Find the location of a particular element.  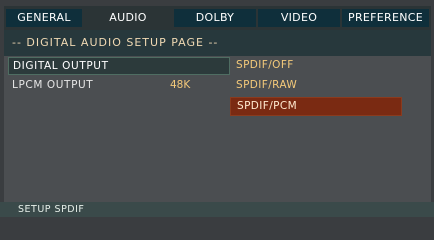

option-spdif-off: SPDIF/OFF is located at coordinates (315, 65).